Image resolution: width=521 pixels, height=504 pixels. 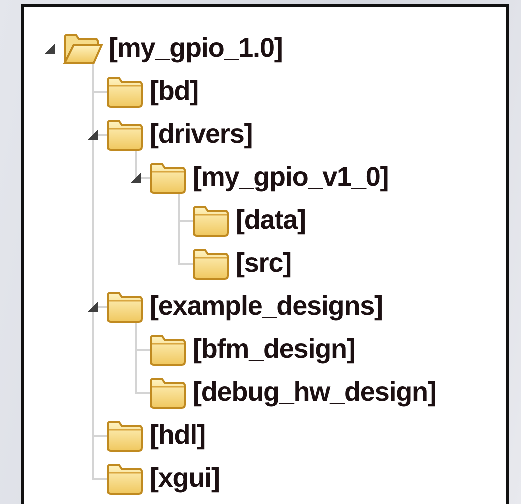 I want to click on tree-item: [my_gpio_v1_0], so click(x=291, y=177).